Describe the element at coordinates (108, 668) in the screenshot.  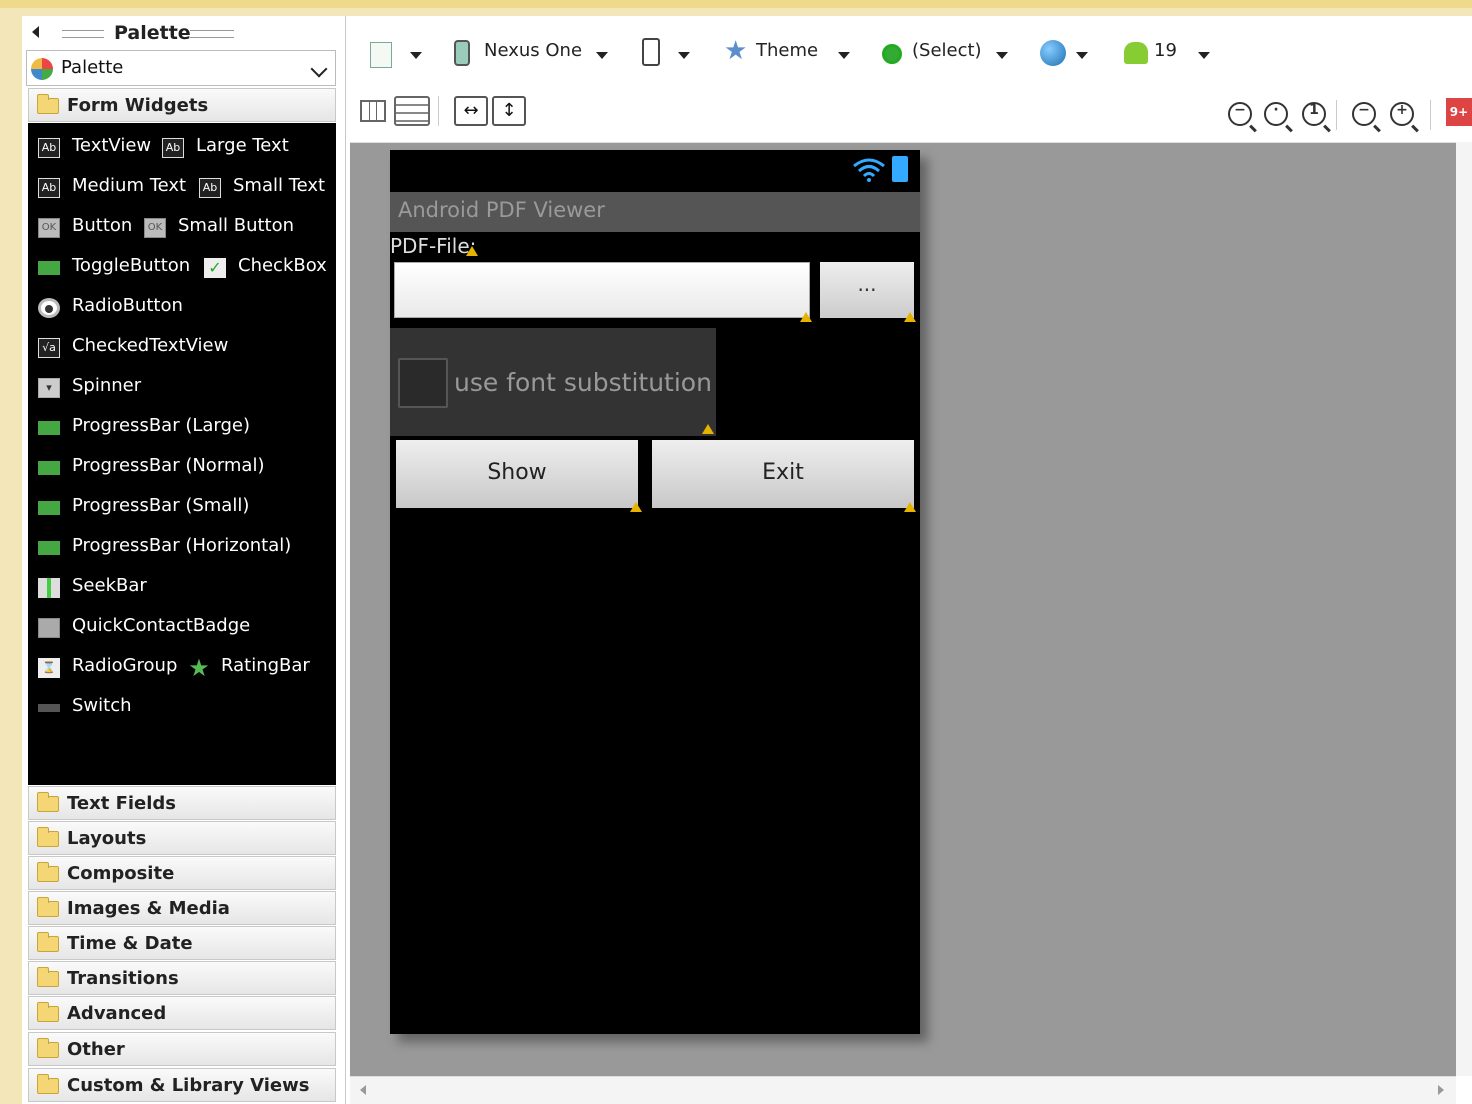
I see `widget-radiogroup: ⌛ RadioGroup` at that location.